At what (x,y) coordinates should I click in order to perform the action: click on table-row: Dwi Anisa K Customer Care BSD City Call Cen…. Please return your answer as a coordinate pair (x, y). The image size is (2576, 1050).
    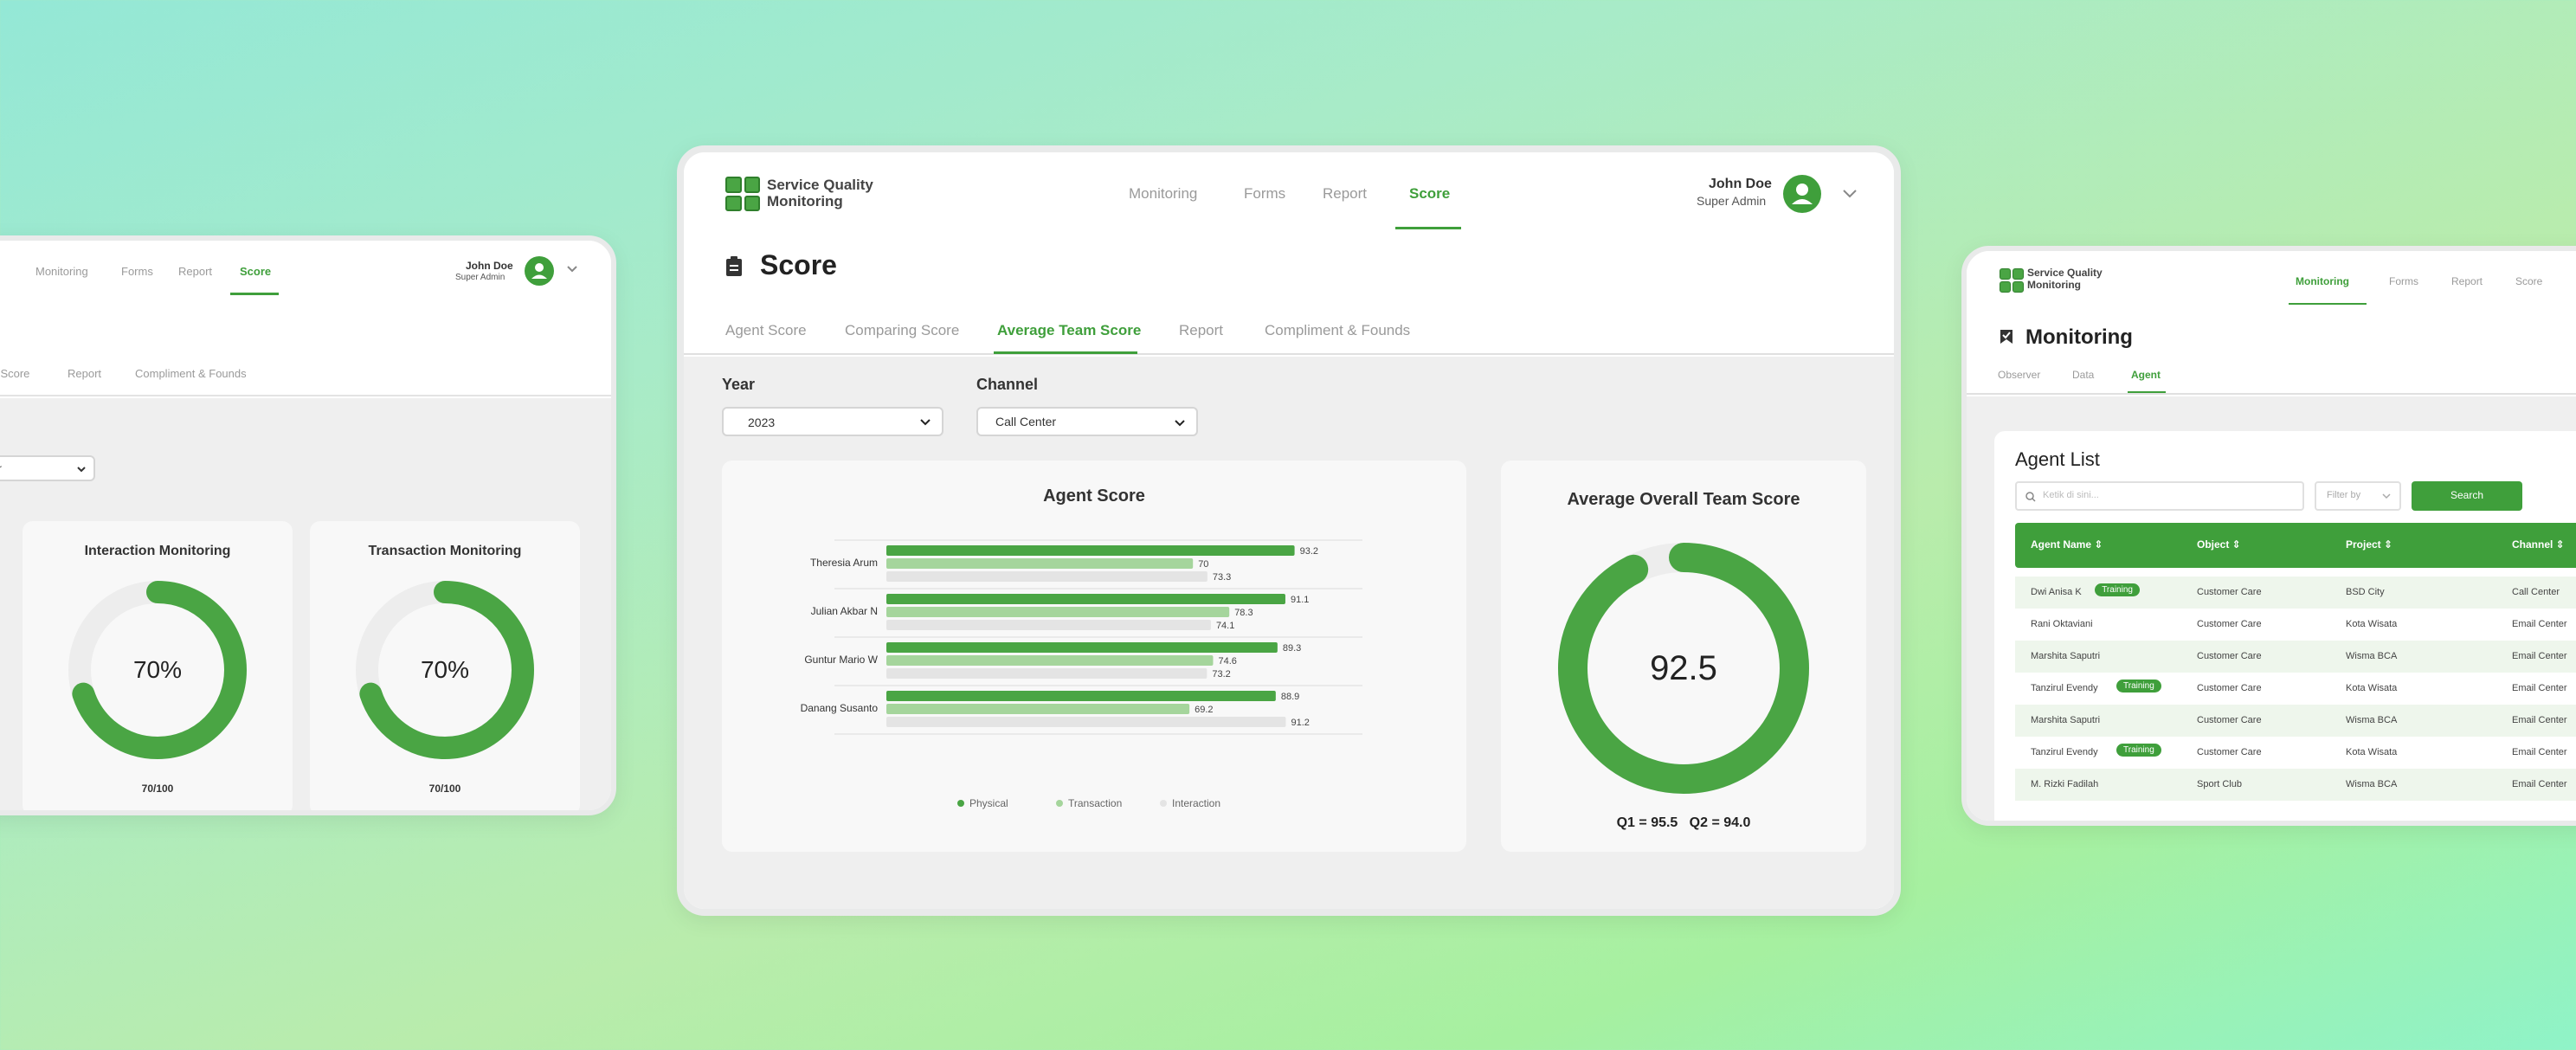
    Looking at the image, I should click on (2295, 593).